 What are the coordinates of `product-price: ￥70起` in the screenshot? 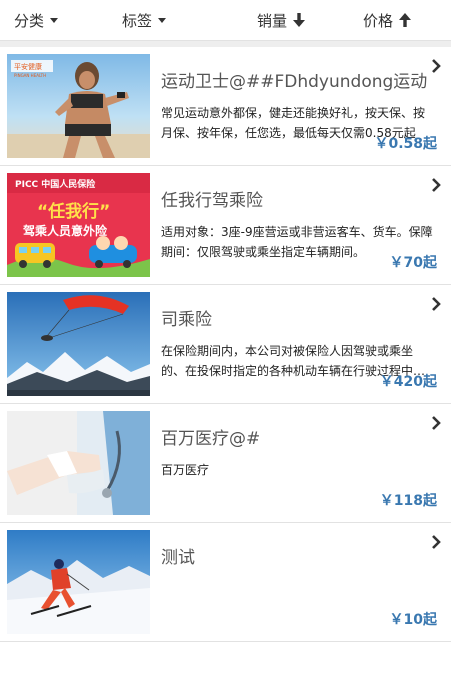 It's located at (413, 263).